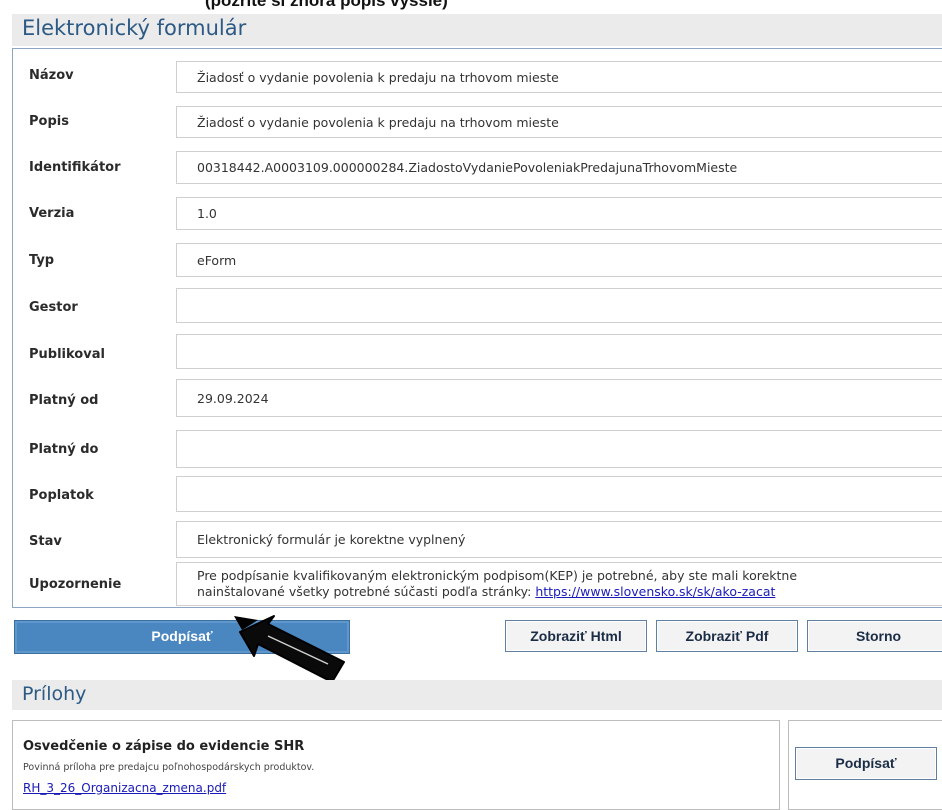 The width and height of the screenshot is (942, 810). I want to click on row-label: Stav, so click(45, 541).